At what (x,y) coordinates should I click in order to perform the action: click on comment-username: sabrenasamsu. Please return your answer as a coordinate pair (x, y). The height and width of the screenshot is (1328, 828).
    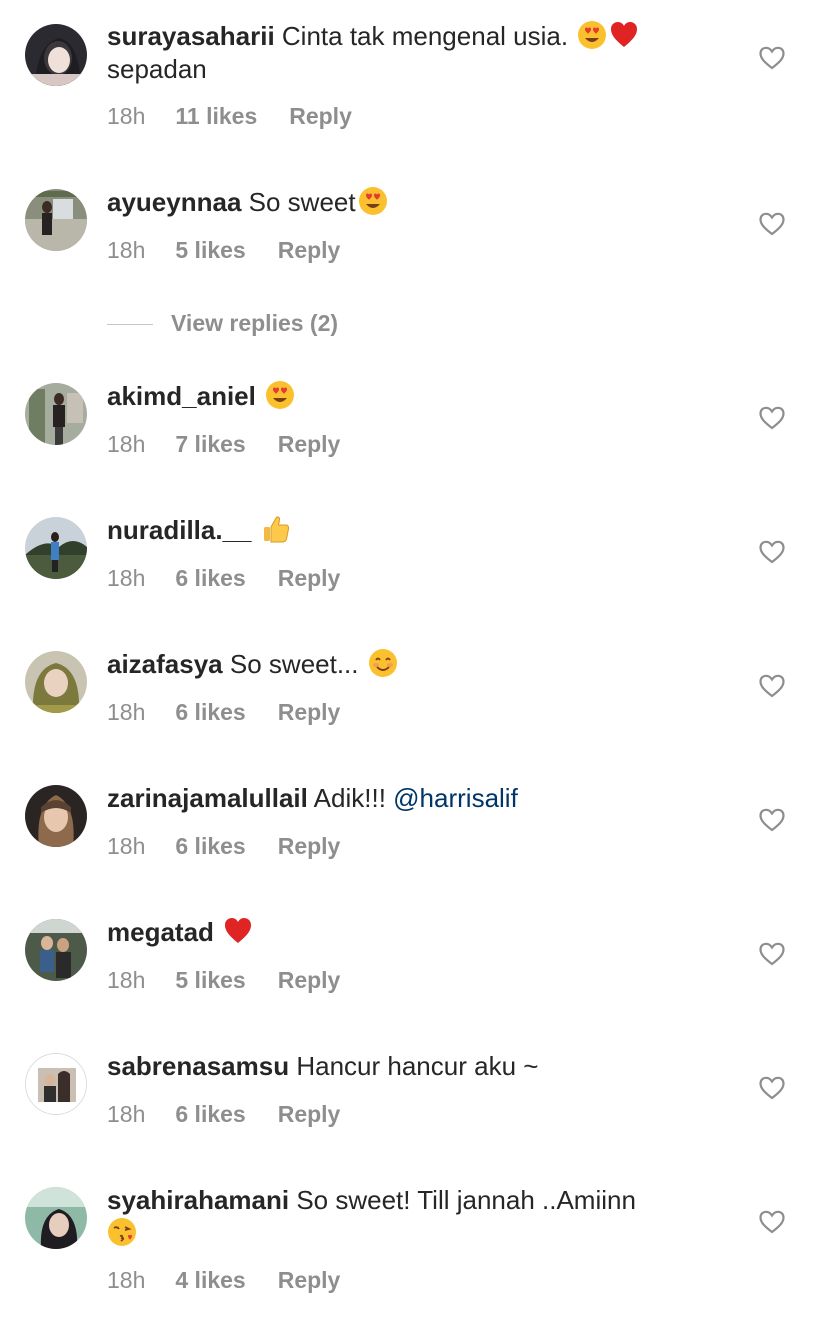
    Looking at the image, I should click on (198, 1066).